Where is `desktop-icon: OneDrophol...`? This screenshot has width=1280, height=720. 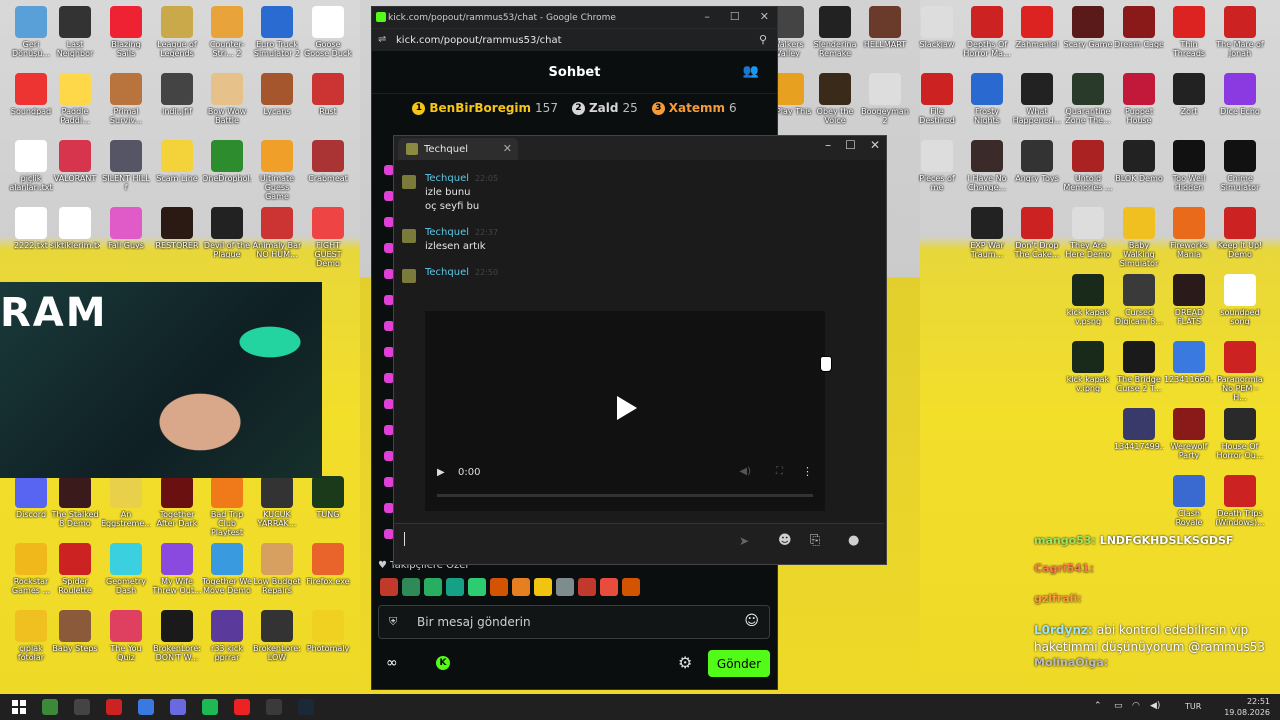
desktop-icon: OneDrophol... is located at coordinates (227, 161).